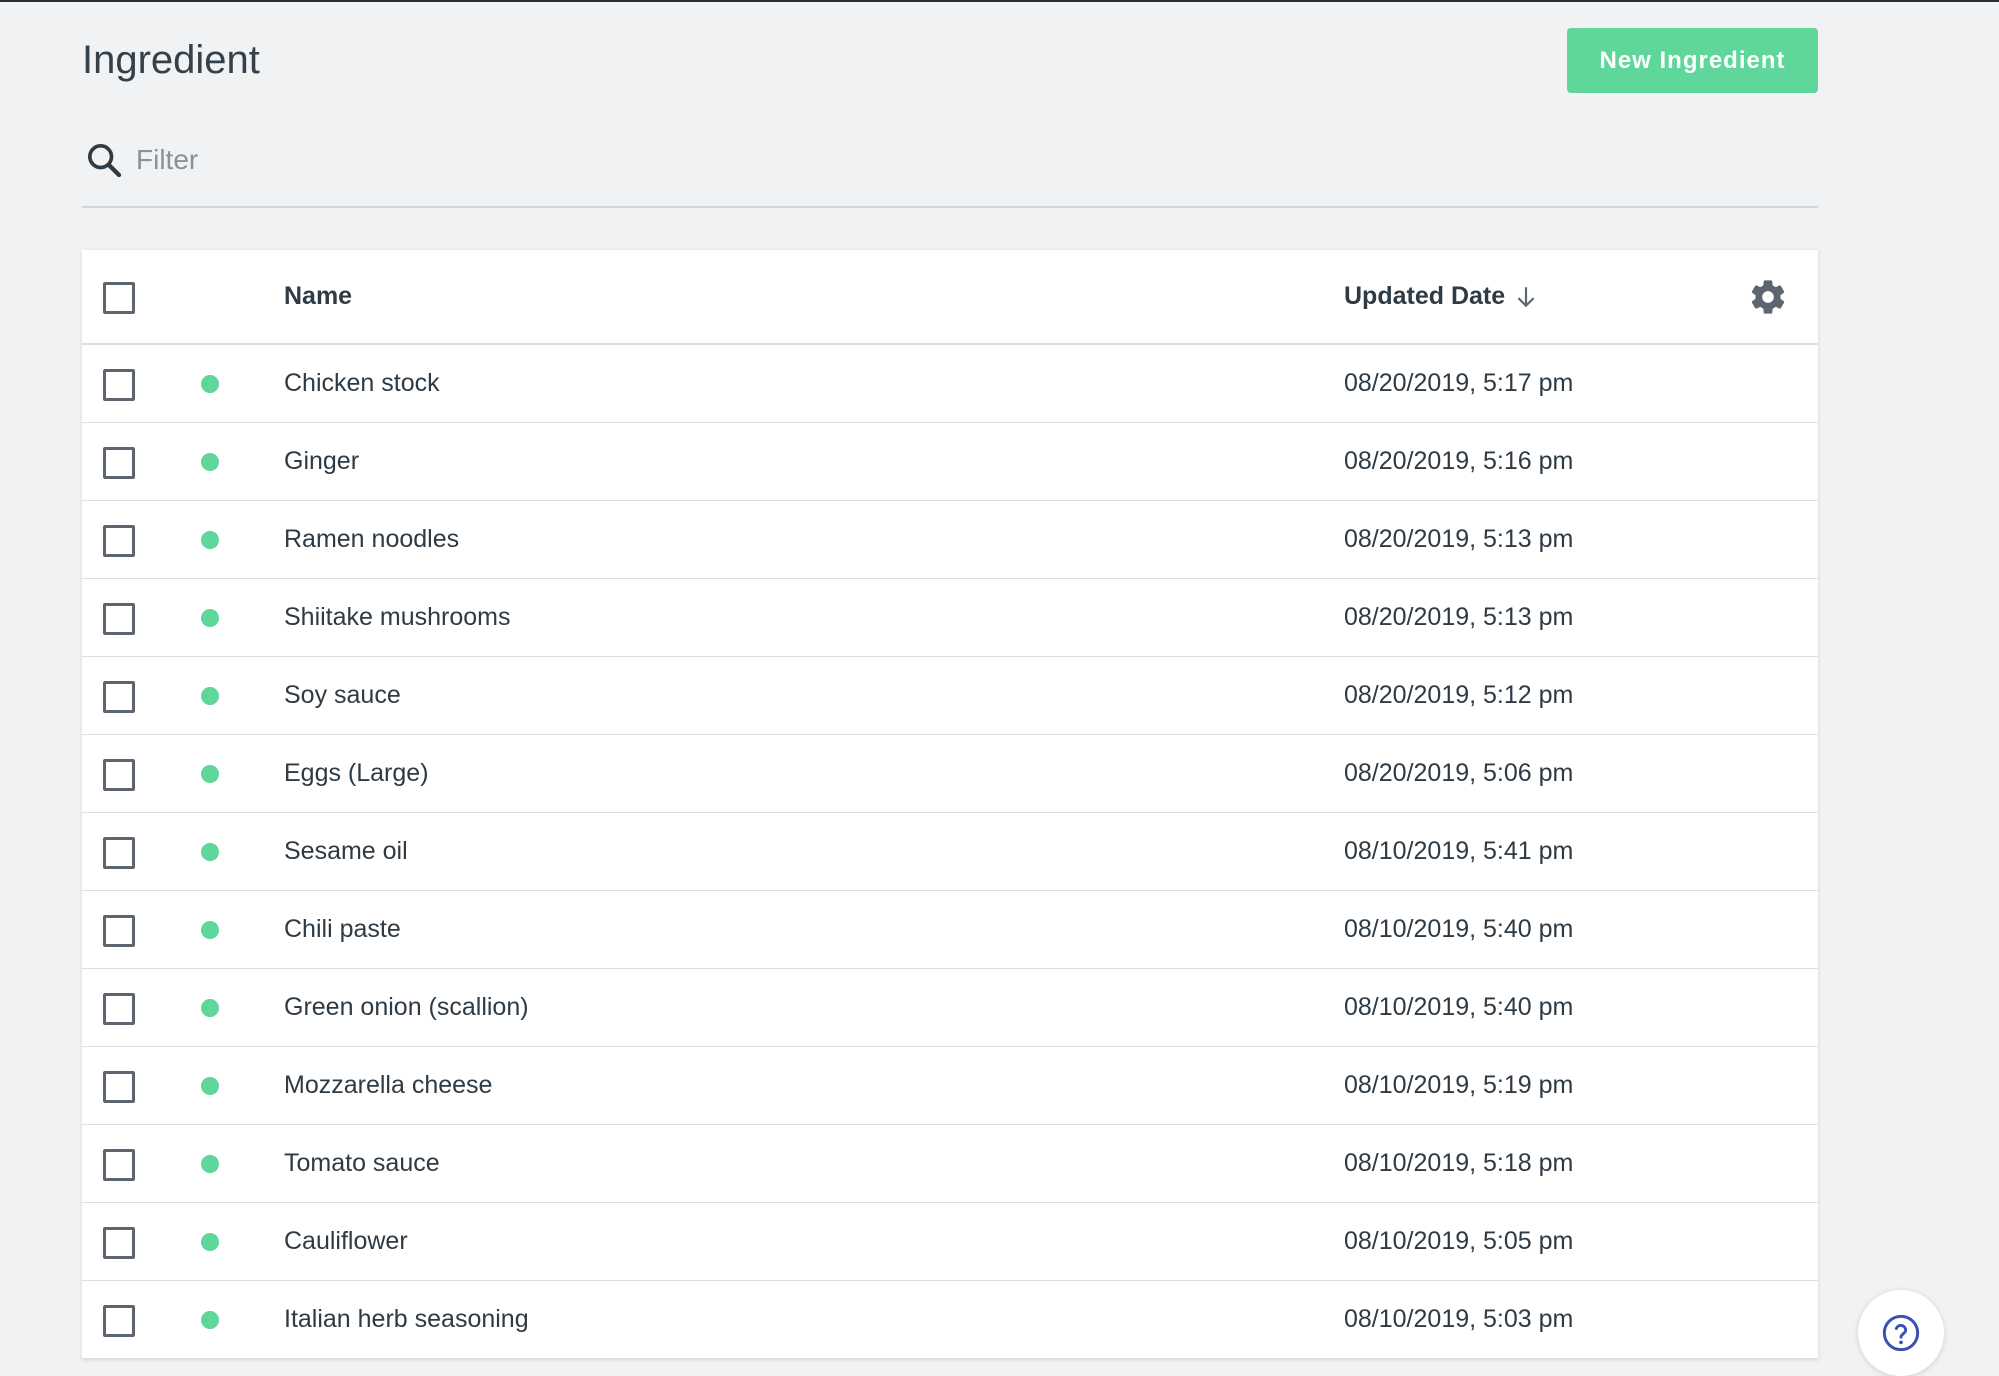  Describe the element at coordinates (318, 296) in the screenshot. I see `column-header-name: Name` at that location.